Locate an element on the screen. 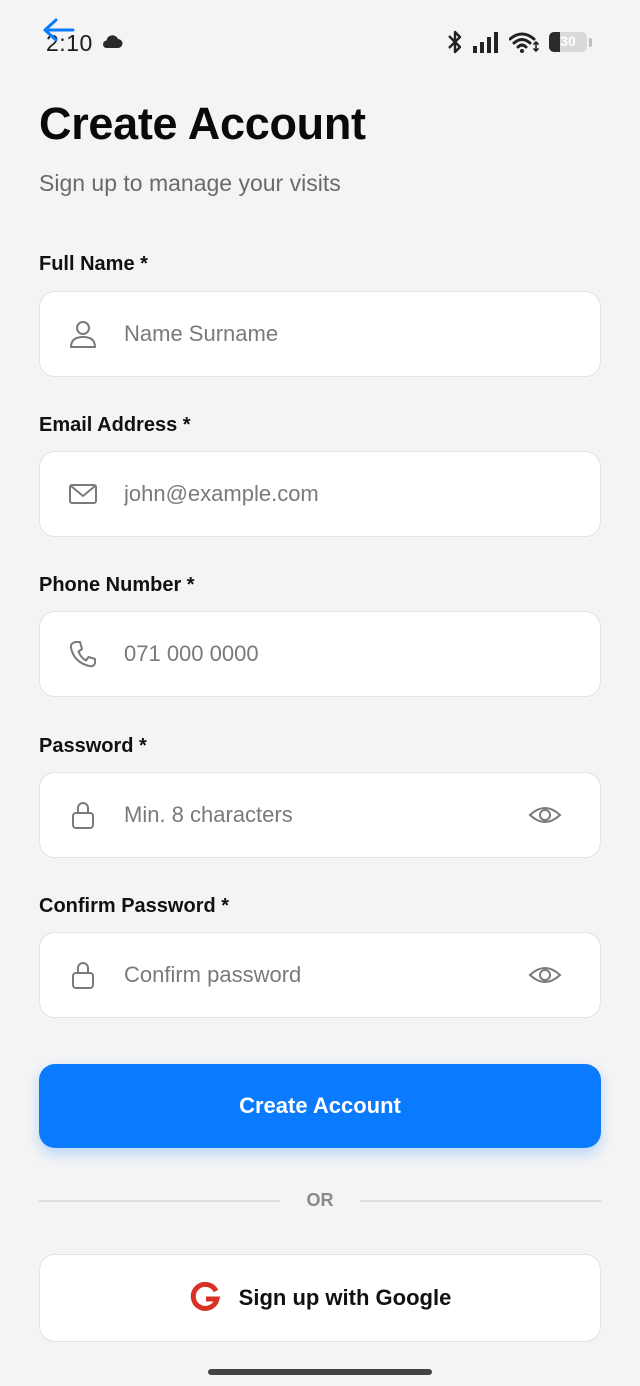 The image size is (640, 1386). back-arrow-icon is located at coordinates (59, 30).